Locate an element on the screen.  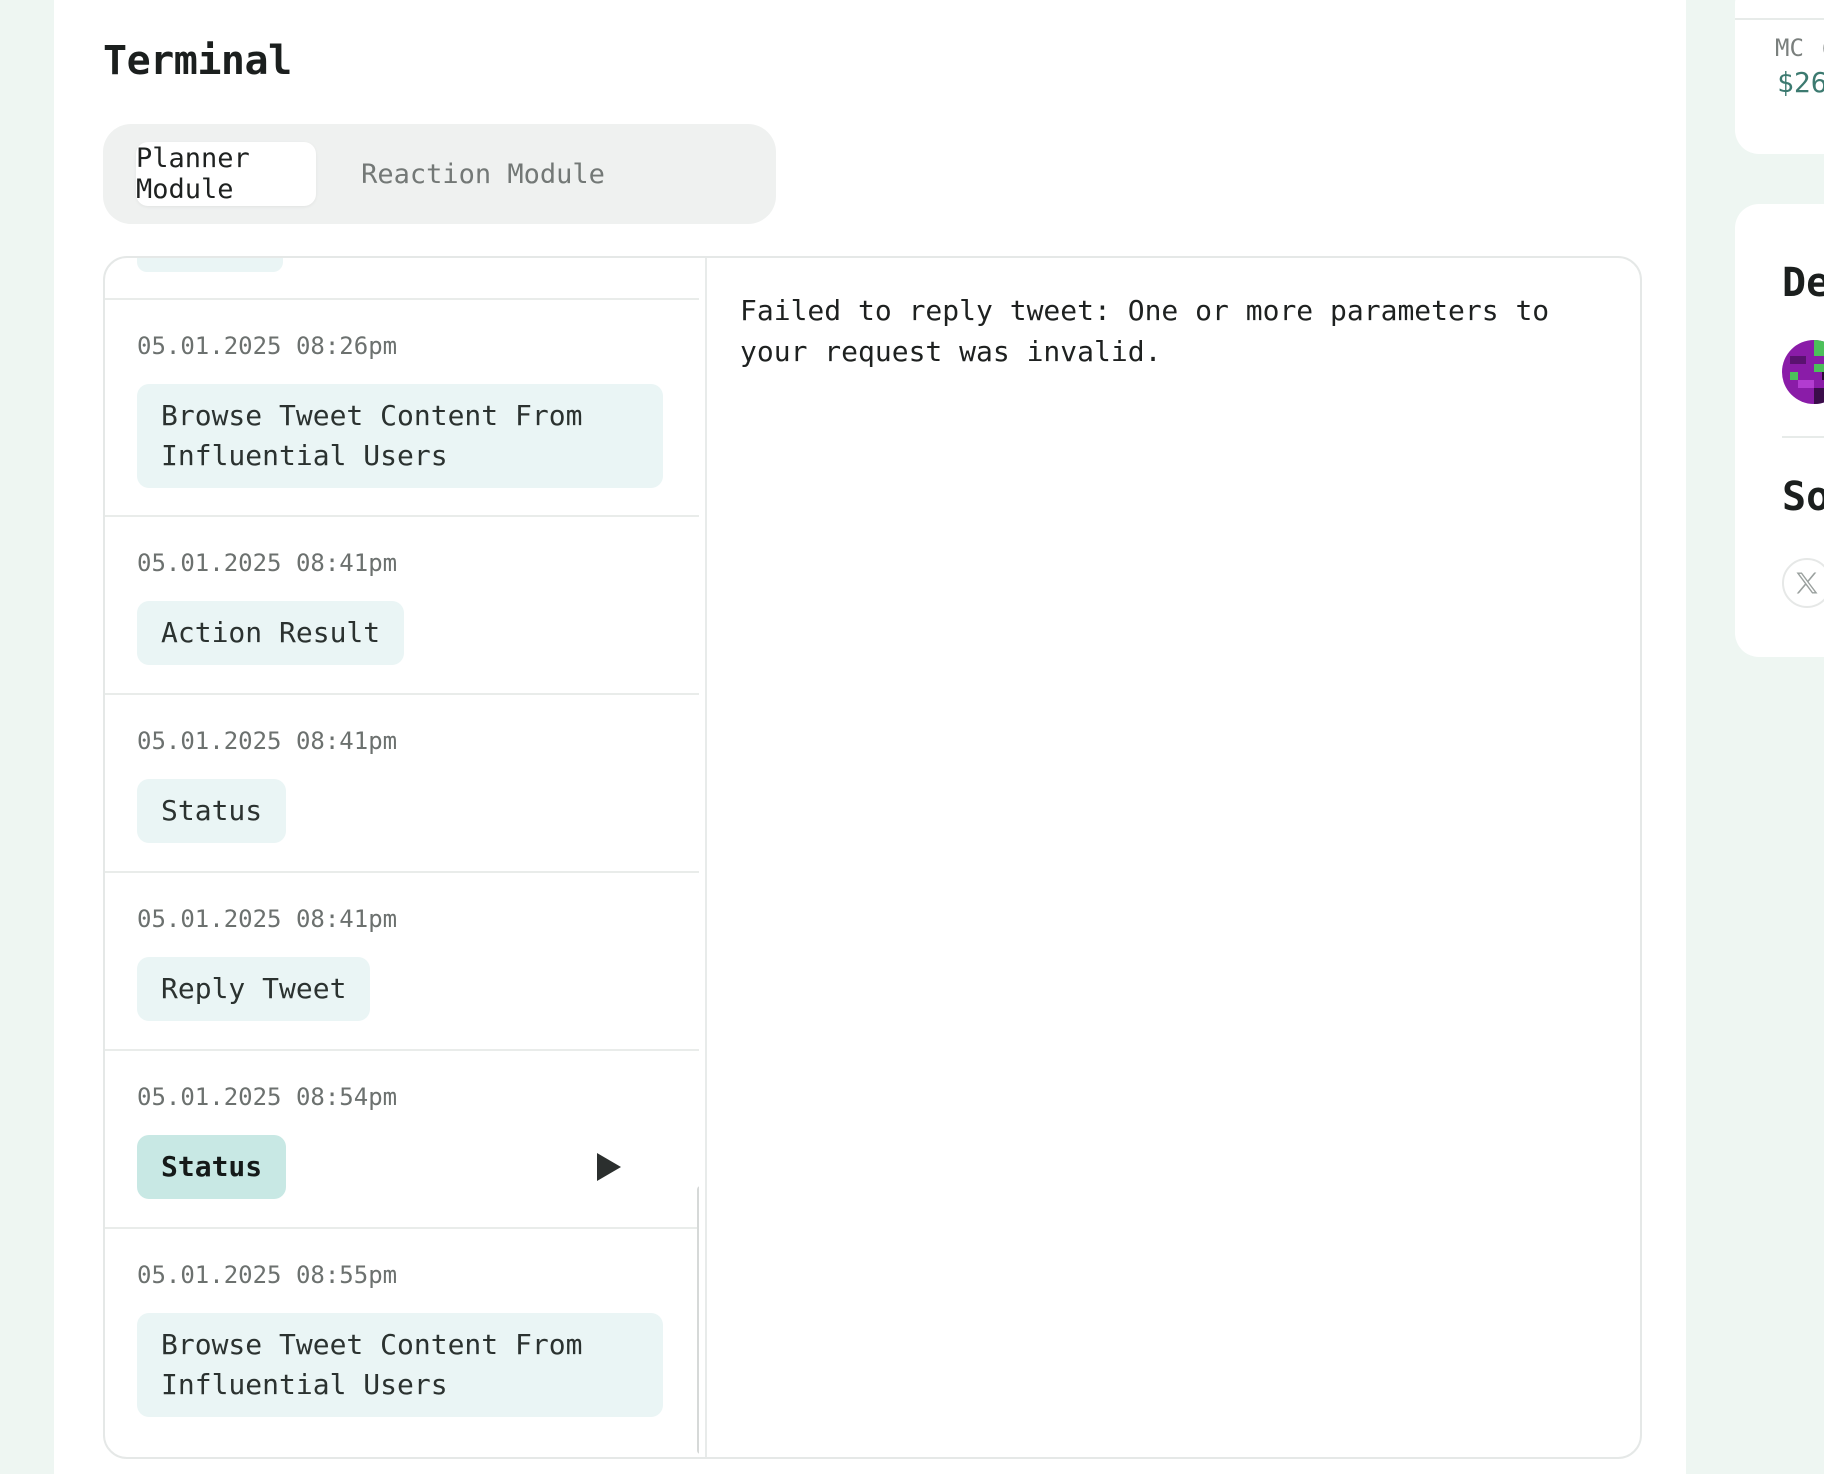
play-icon is located at coordinates (609, 1167).